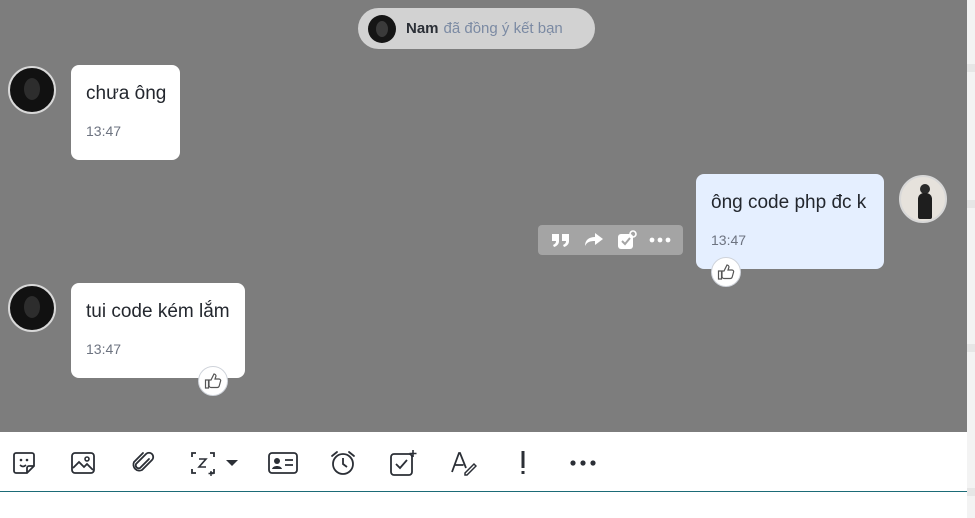 The height and width of the screenshot is (518, 975). Describe the element at coordinates (789, 202) in the screenshot. I see `message-text: ông code php đc k` at that location.